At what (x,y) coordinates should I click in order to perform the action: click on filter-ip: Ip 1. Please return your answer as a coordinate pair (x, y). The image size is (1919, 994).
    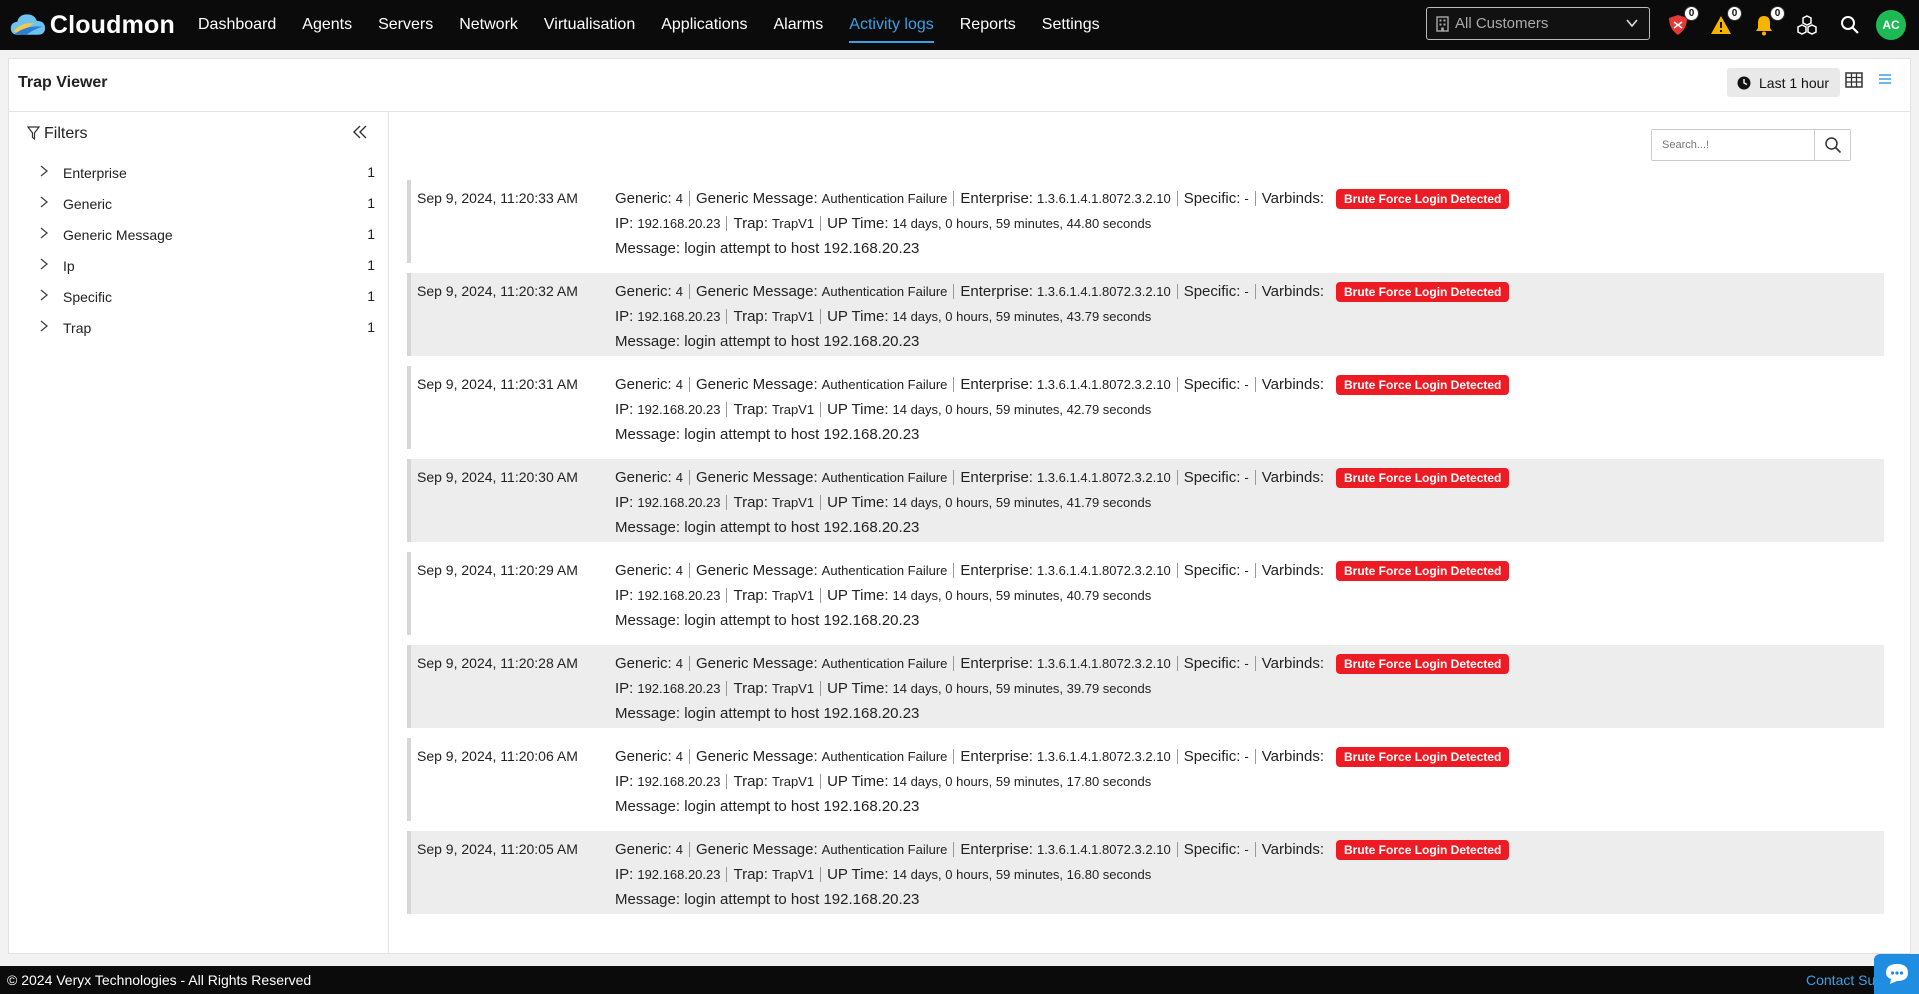
    Looking at the image, I should click on (198, 267).